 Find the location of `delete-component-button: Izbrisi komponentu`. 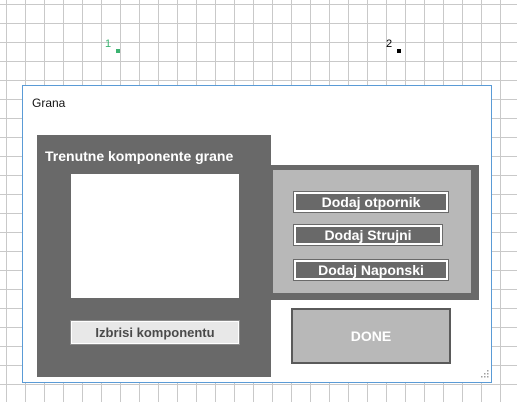

delete-component-button: Izbrisi komponentu is located at coordinates (155, 332).